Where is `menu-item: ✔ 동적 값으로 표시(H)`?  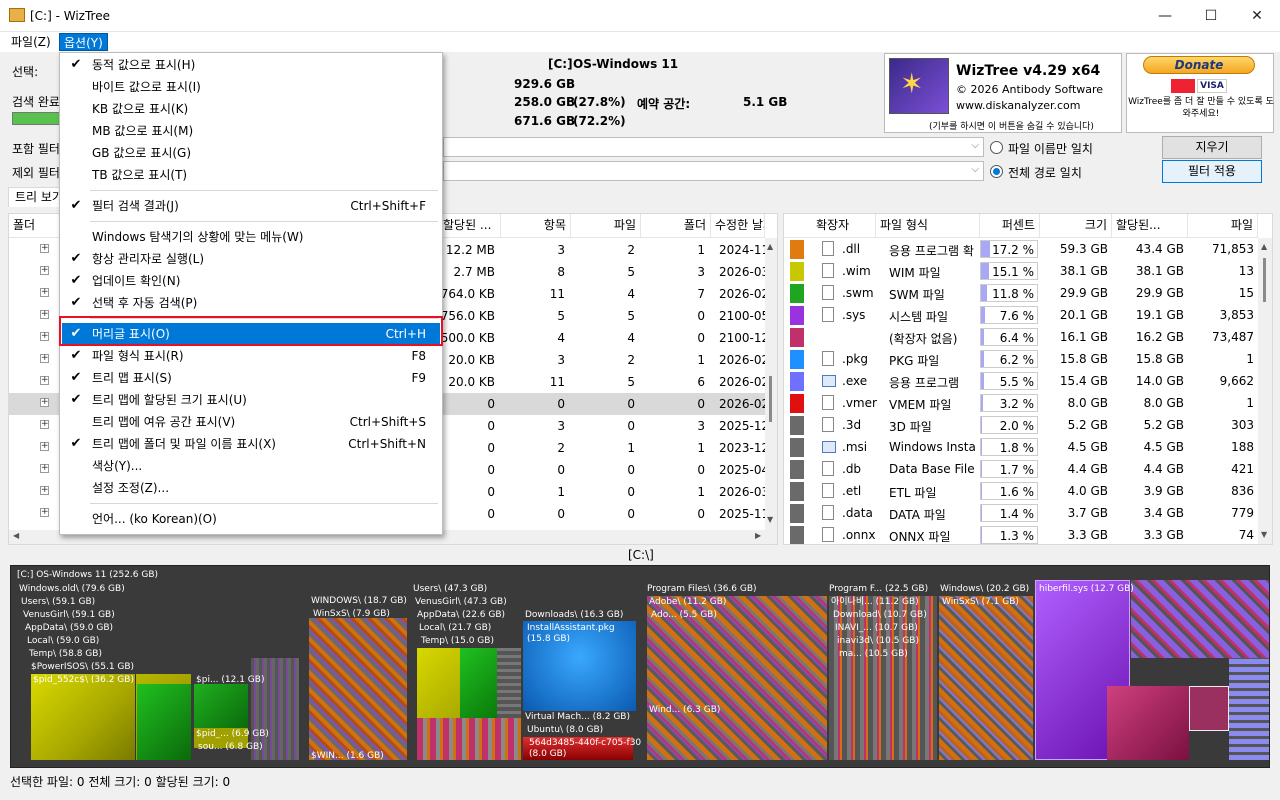
menu-item: ✔ 동적 값으로 표시(H) is located at coordinates (251, 65).